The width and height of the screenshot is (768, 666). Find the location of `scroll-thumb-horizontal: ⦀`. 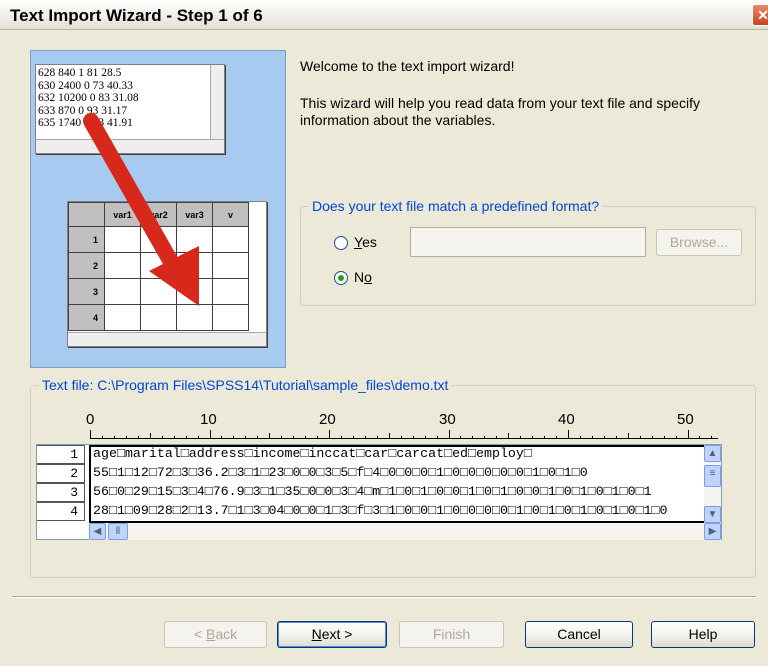

scroll-thumb-horizontal: ⦀ is located at coordinates (118, 531).